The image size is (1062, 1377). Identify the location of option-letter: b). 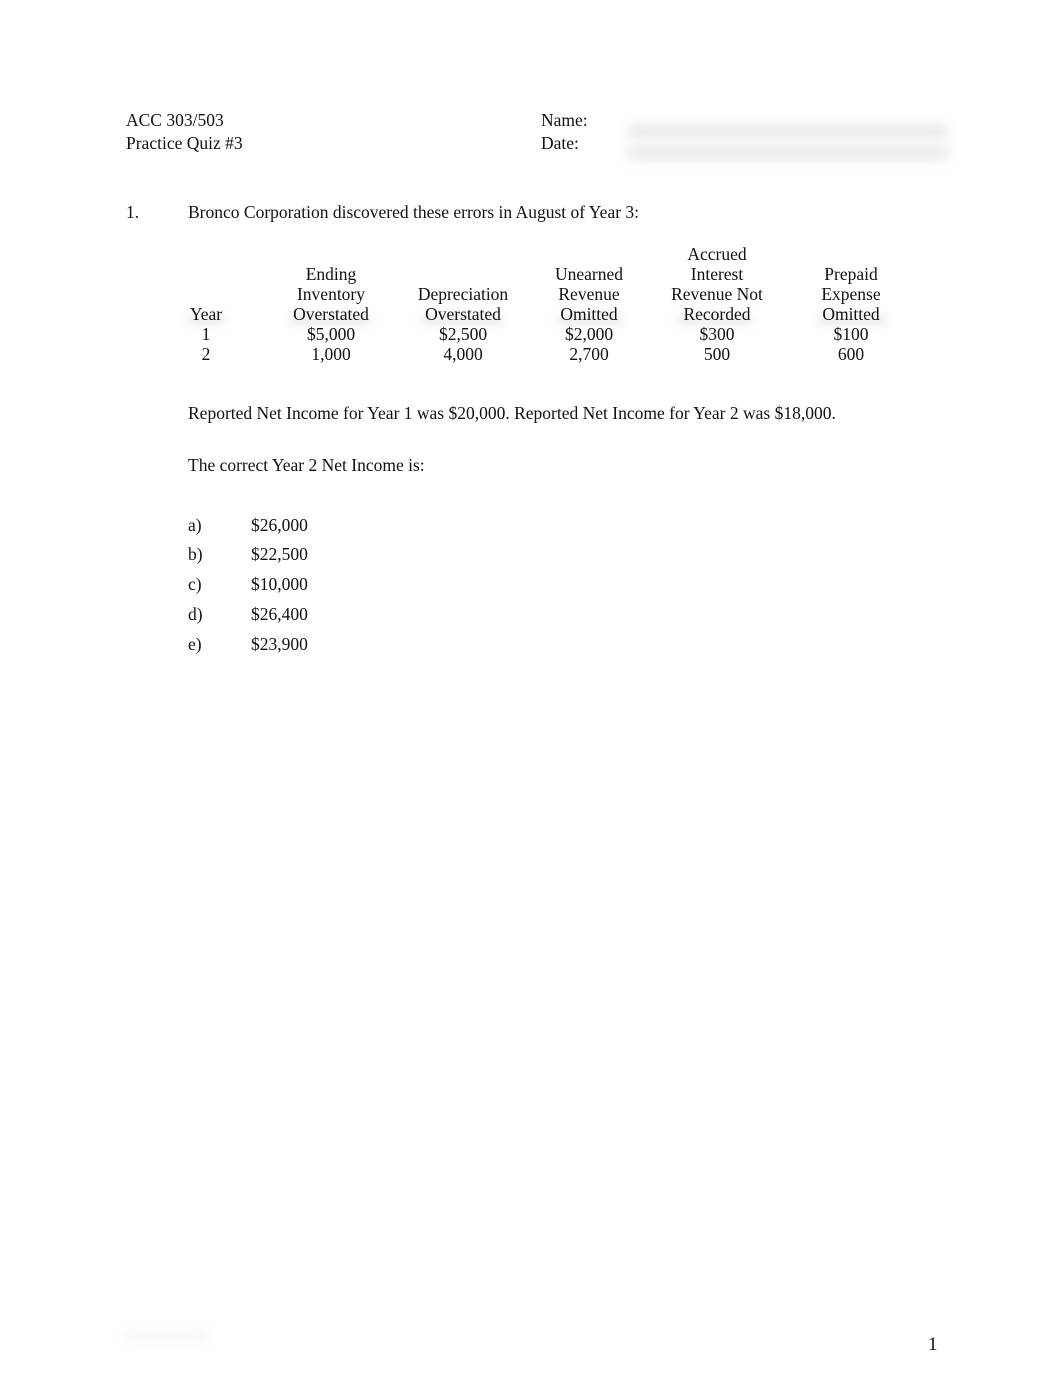
(195, 554).